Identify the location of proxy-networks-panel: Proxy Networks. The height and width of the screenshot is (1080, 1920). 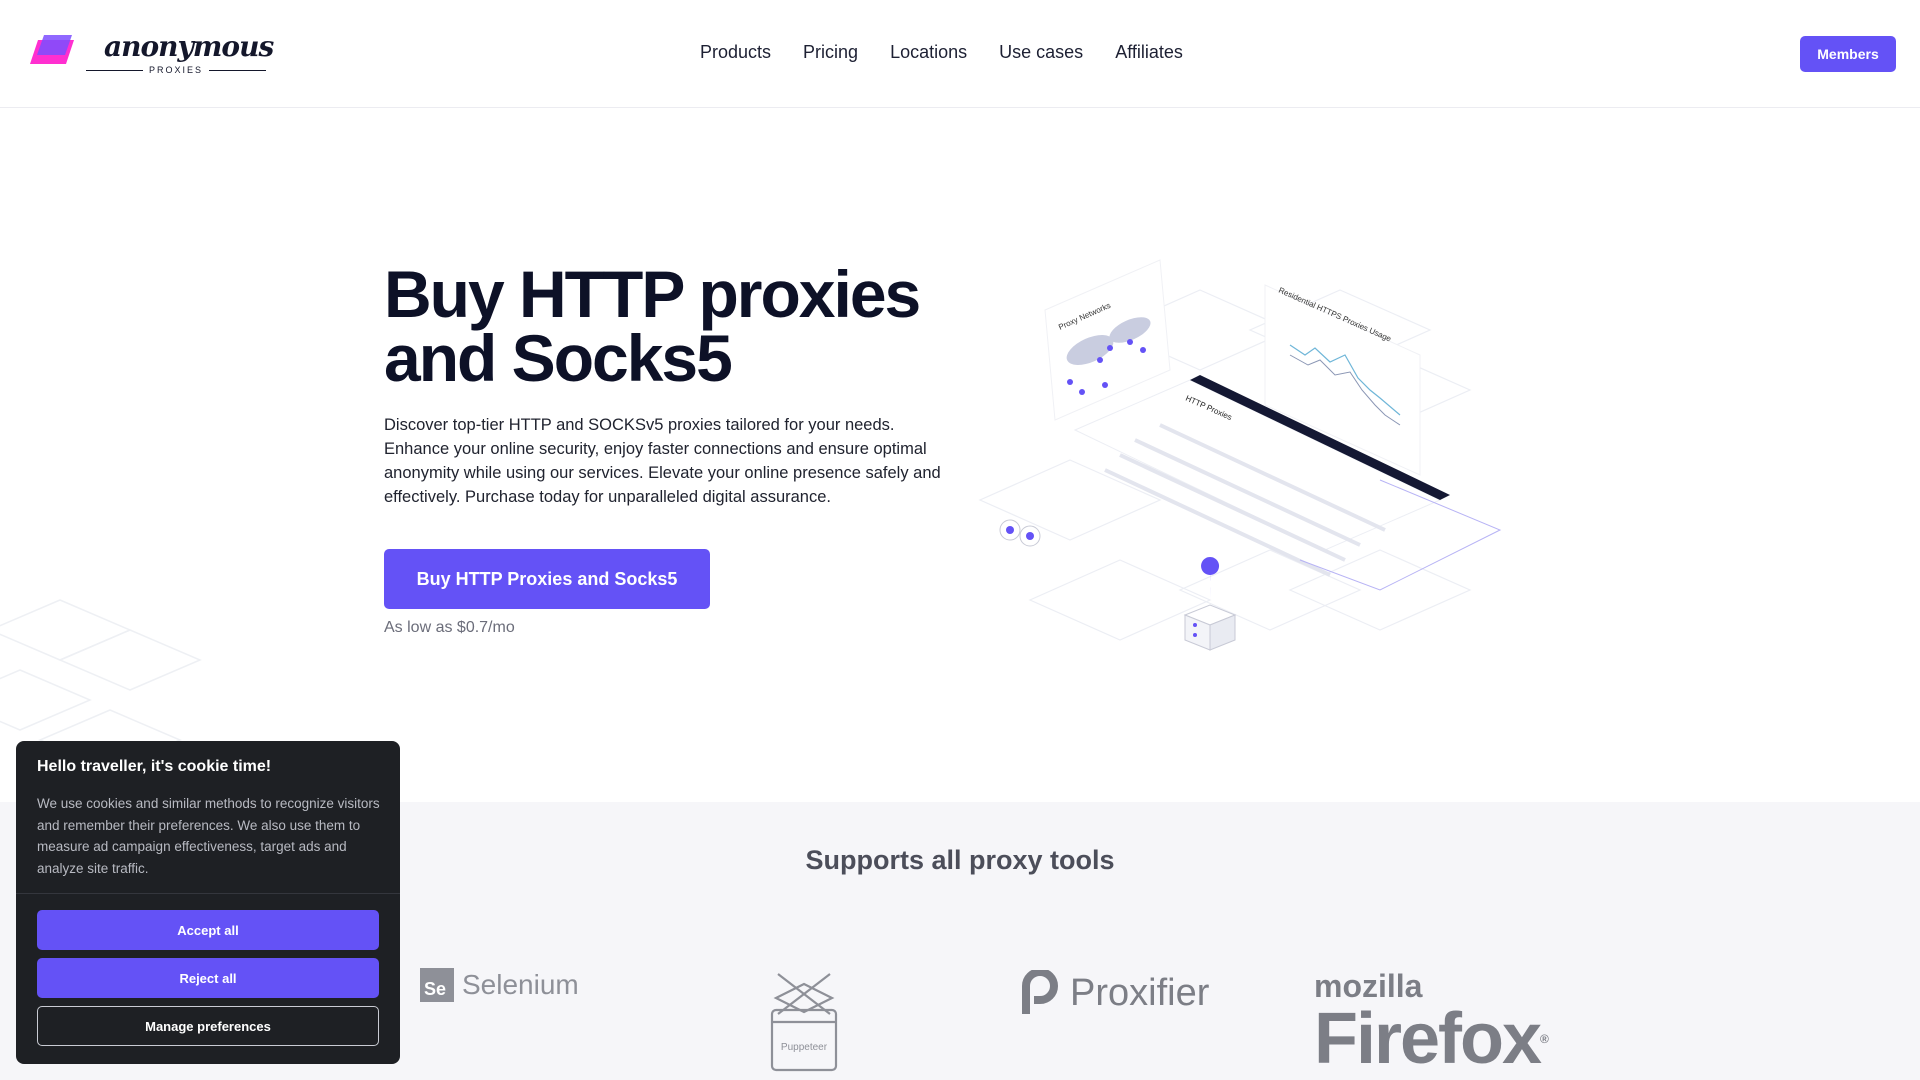
(1107, 340).